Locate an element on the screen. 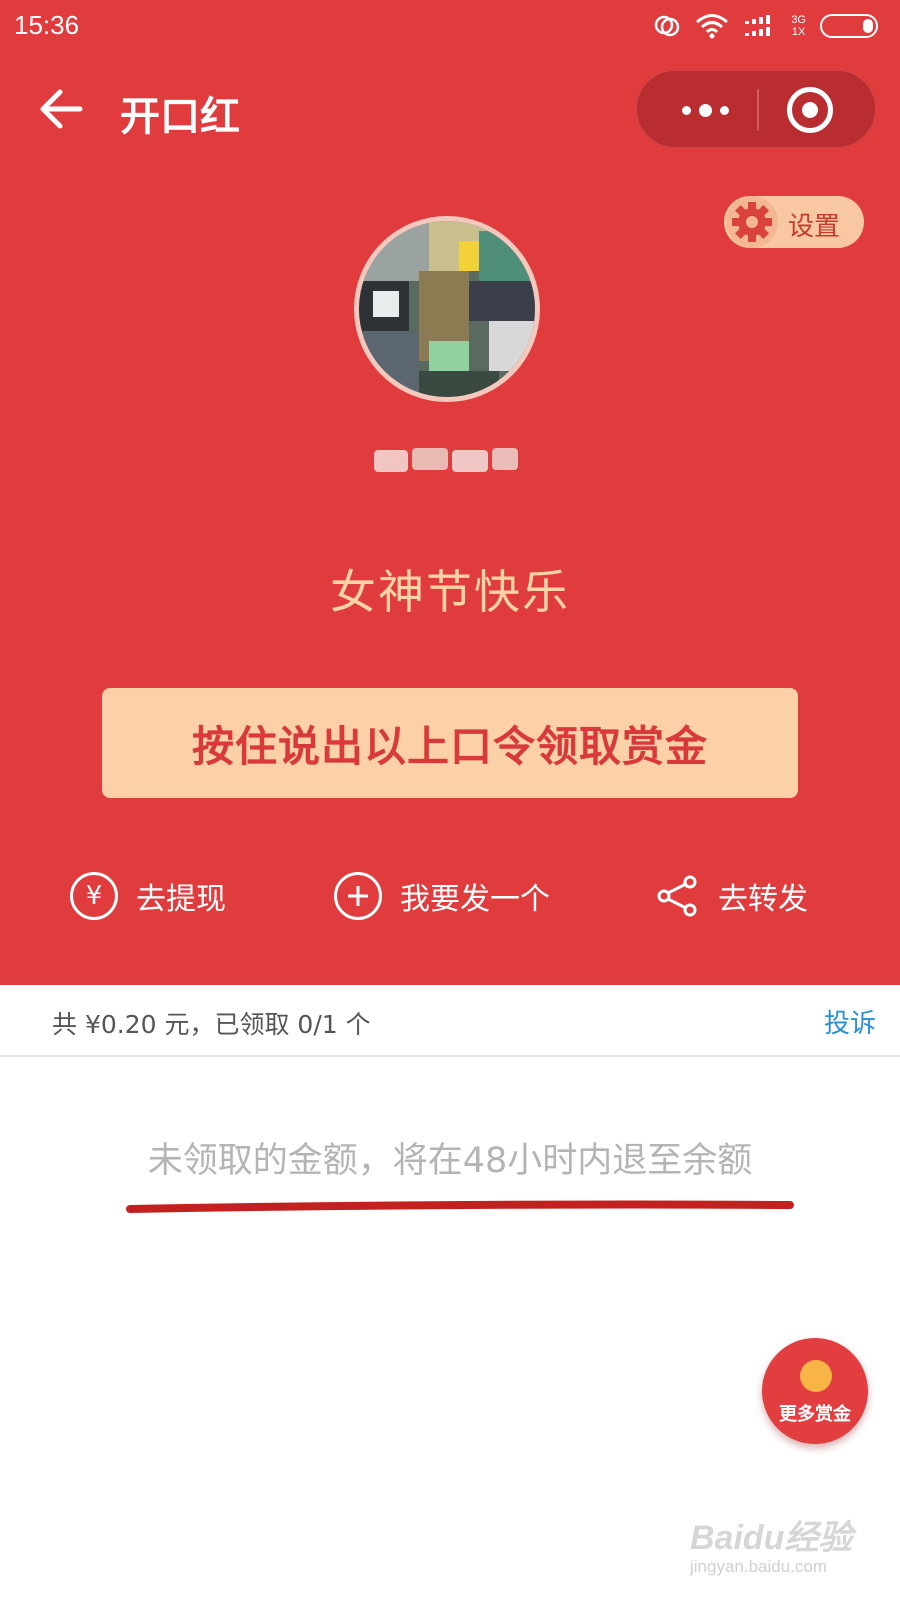 Image resolution: width=900 pixels, height=1600 pixels. withdraw-action: ¥ 去提现 is located at coordinates (148, 896).